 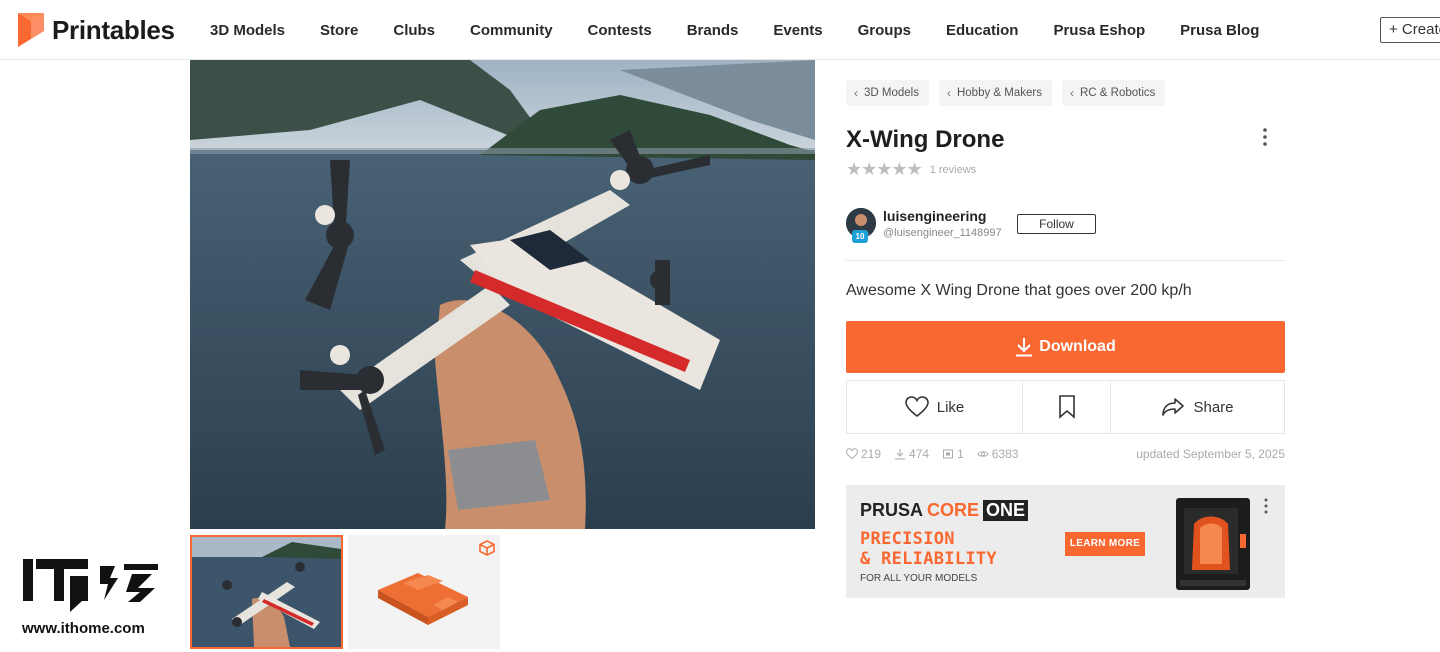 I want to click on bookmark-button, so click(x=1067, y=407).